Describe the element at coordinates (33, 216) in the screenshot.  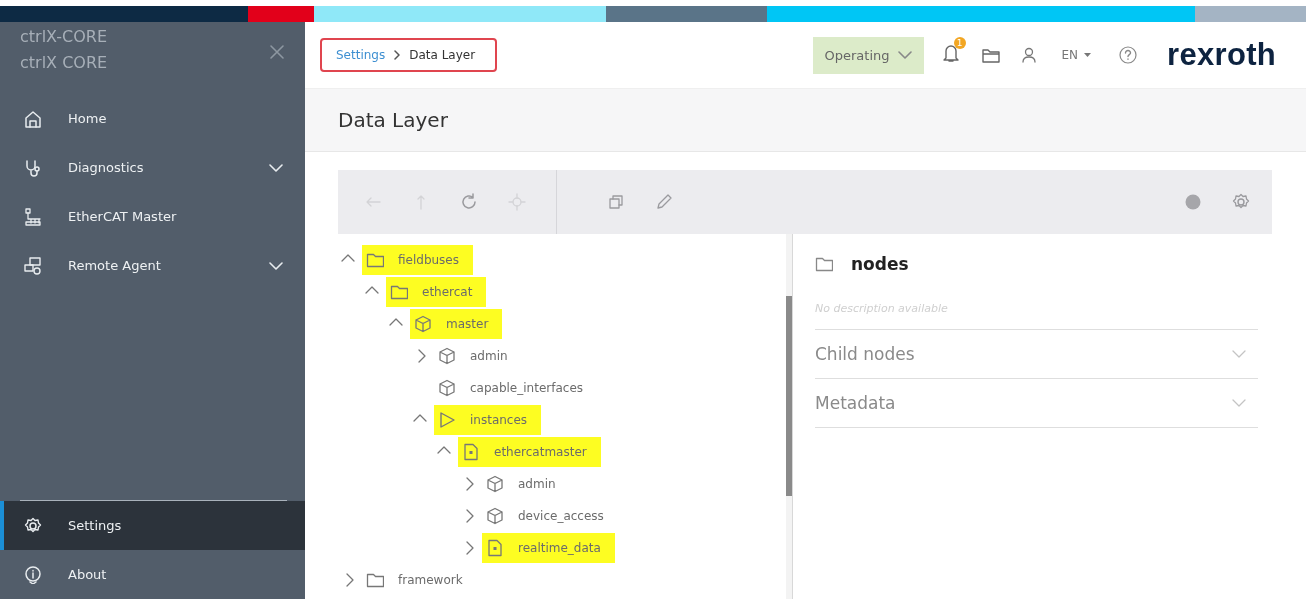
I see `network-icon` at that location.